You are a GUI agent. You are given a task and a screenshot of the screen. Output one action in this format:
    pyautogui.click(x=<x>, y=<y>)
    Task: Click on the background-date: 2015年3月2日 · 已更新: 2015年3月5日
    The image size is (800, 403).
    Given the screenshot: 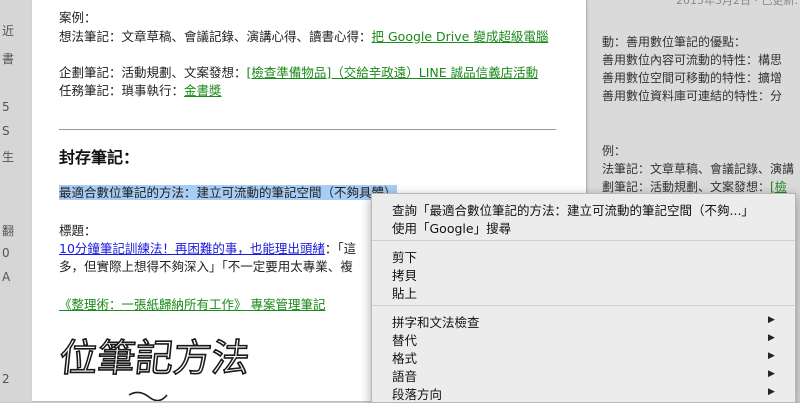 What is the action you would take?
    pyautogui.click(x=738, y=3)
    